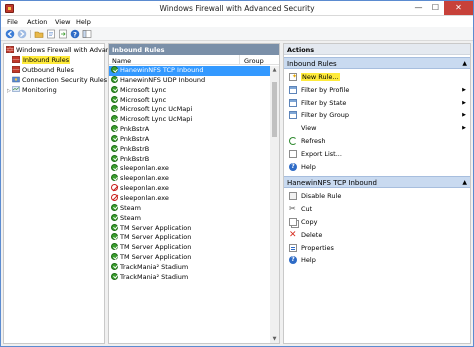 The image size is (474, 347). What do you see at coordinates (46, 60) in the screenshot?
I see `tree-item-label: Inbound Rules` at bounding box center [46, 60].